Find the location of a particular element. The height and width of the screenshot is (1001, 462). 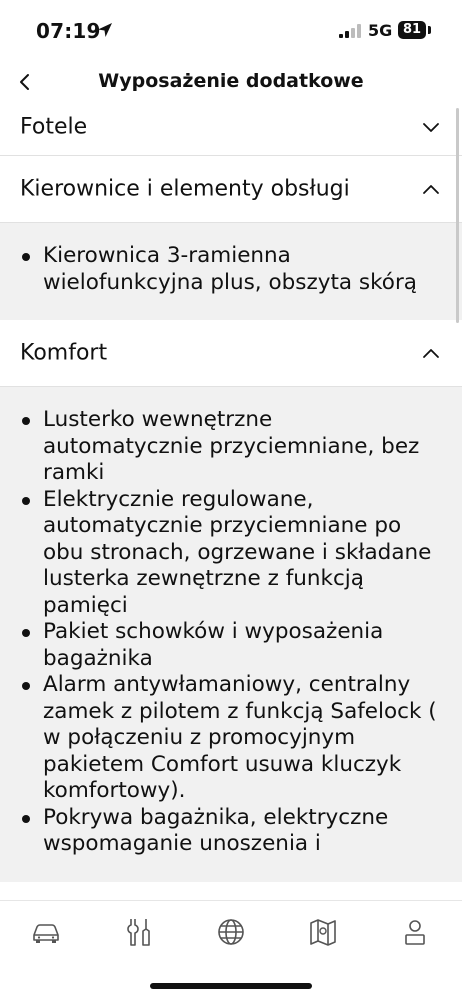

tab-profile is located at coordinates (415, 932).